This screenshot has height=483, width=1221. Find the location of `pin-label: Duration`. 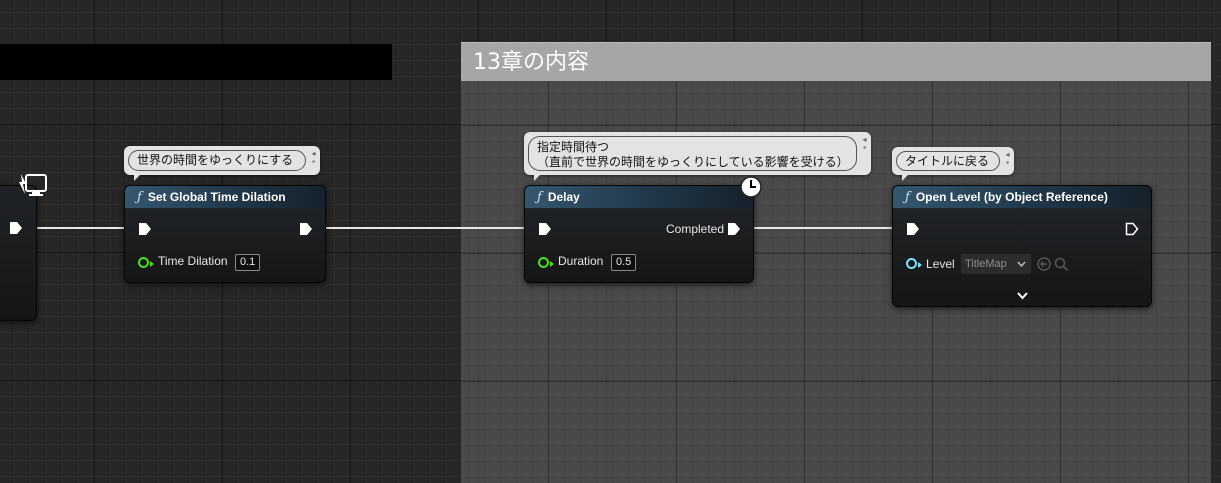

pin-label: Duration is located at coordinates (581, 261).